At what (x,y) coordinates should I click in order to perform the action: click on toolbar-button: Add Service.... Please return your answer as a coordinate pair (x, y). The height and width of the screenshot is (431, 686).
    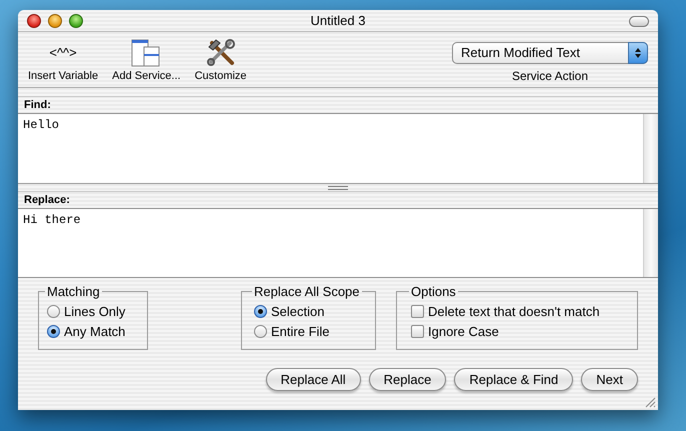
    Looking at the image, I should click on (146, 59).